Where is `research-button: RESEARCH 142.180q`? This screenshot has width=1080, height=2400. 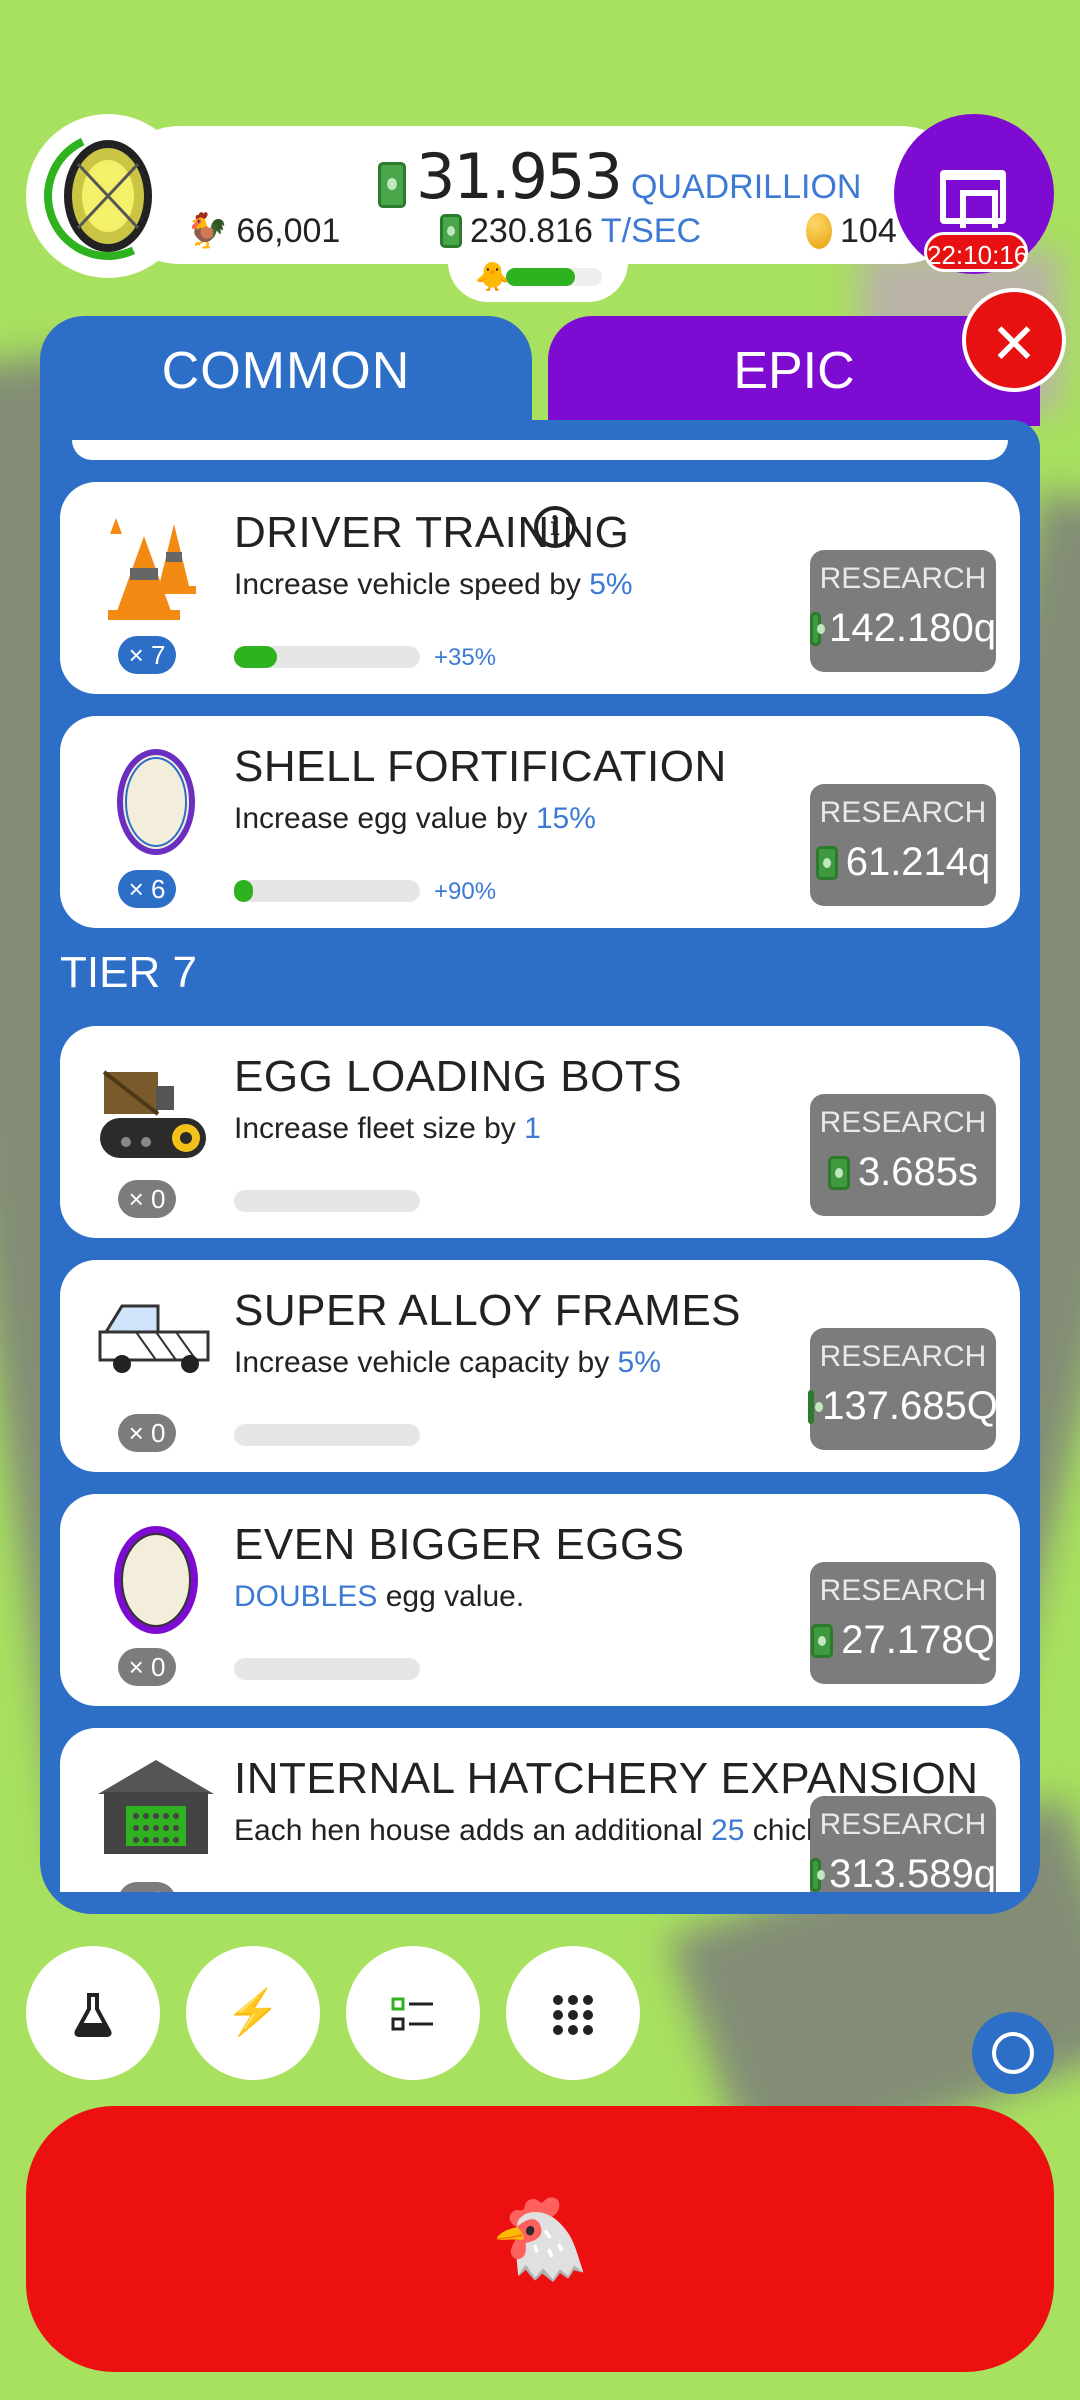 research-button: RESEARCH 142.180q is located at coordinates (903, 611).